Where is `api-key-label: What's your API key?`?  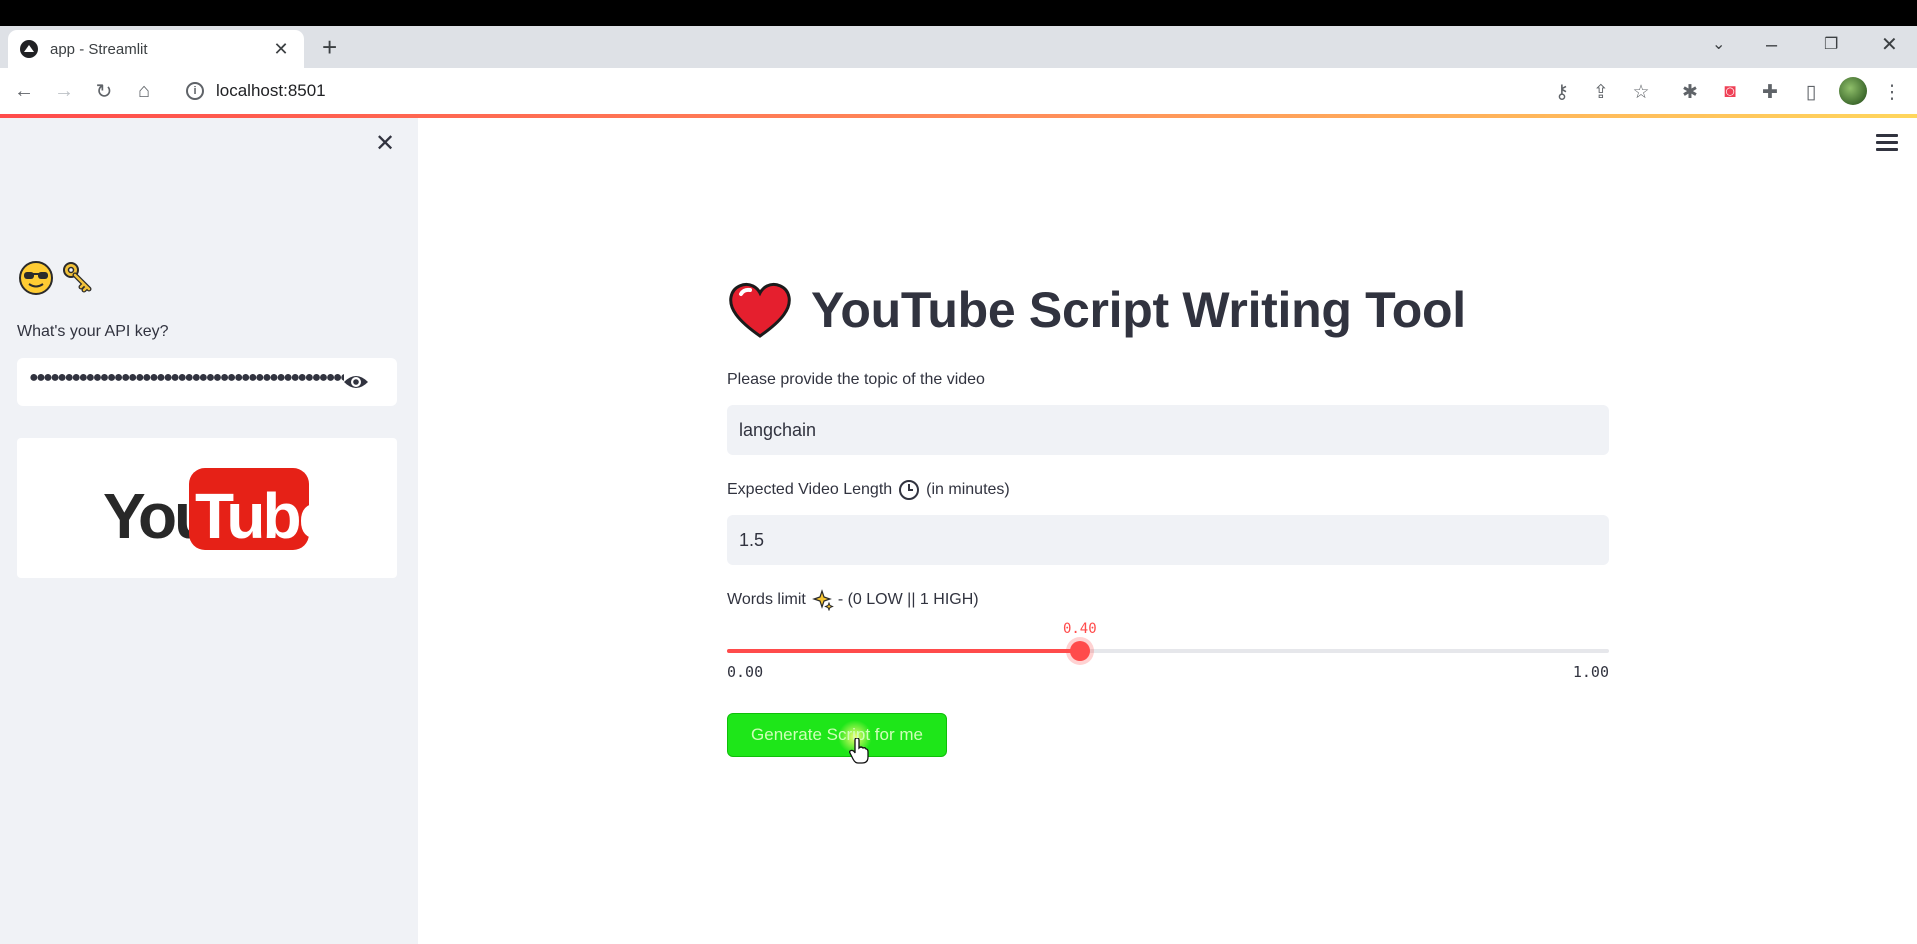 api-key-label: What's your API key? is located at coordinates (93, 331).